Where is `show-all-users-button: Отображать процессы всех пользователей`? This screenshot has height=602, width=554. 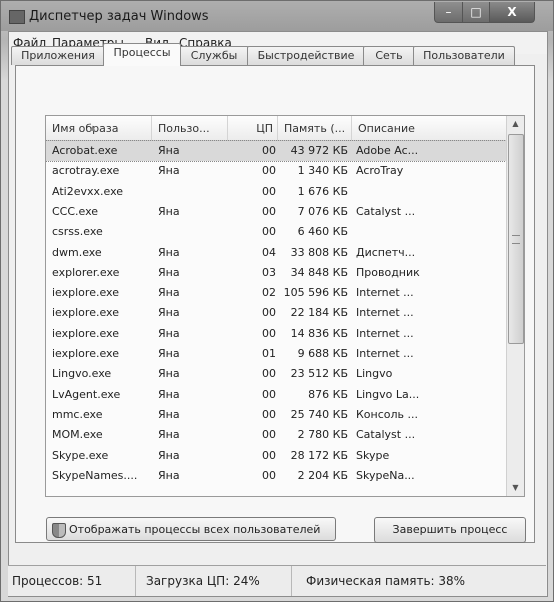 show-all-users-button: Отображать процессы всех пользователей is located at coordinates (191, 529).